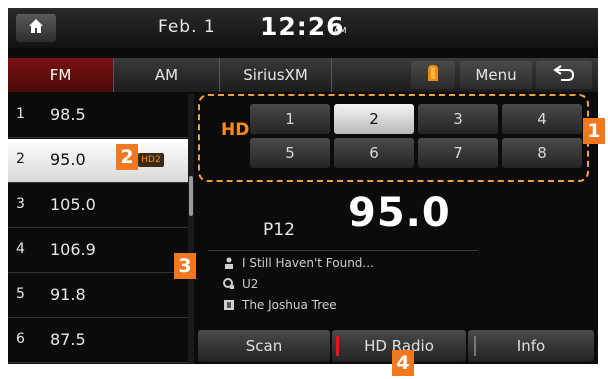  What do you see at coordinates (191, 196) in the screenshot?
I see `preset-scroll-thumb` at bounding box center [191, 196].